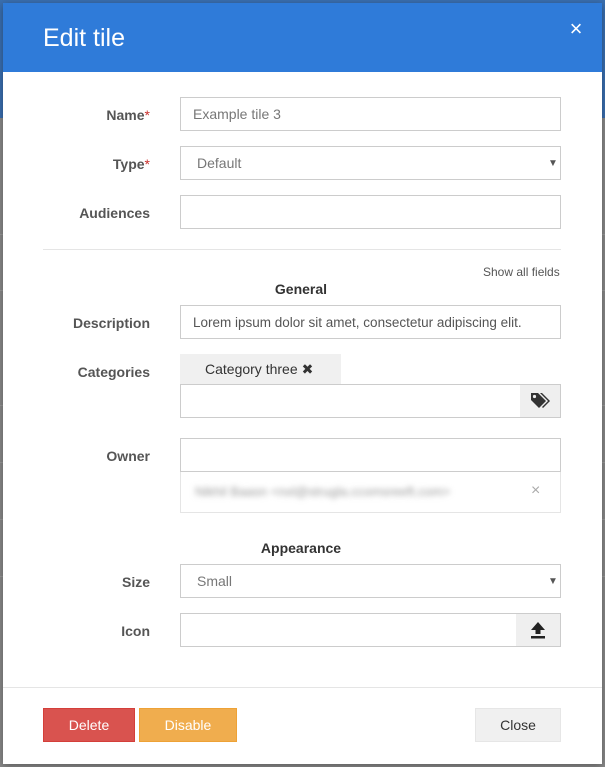 This screenshot has height=767, width=605. What do you see at coordinates (84, 38) in the screenshot?
I see `dialog-title: Edit tile` at bounding box center [84, 38].